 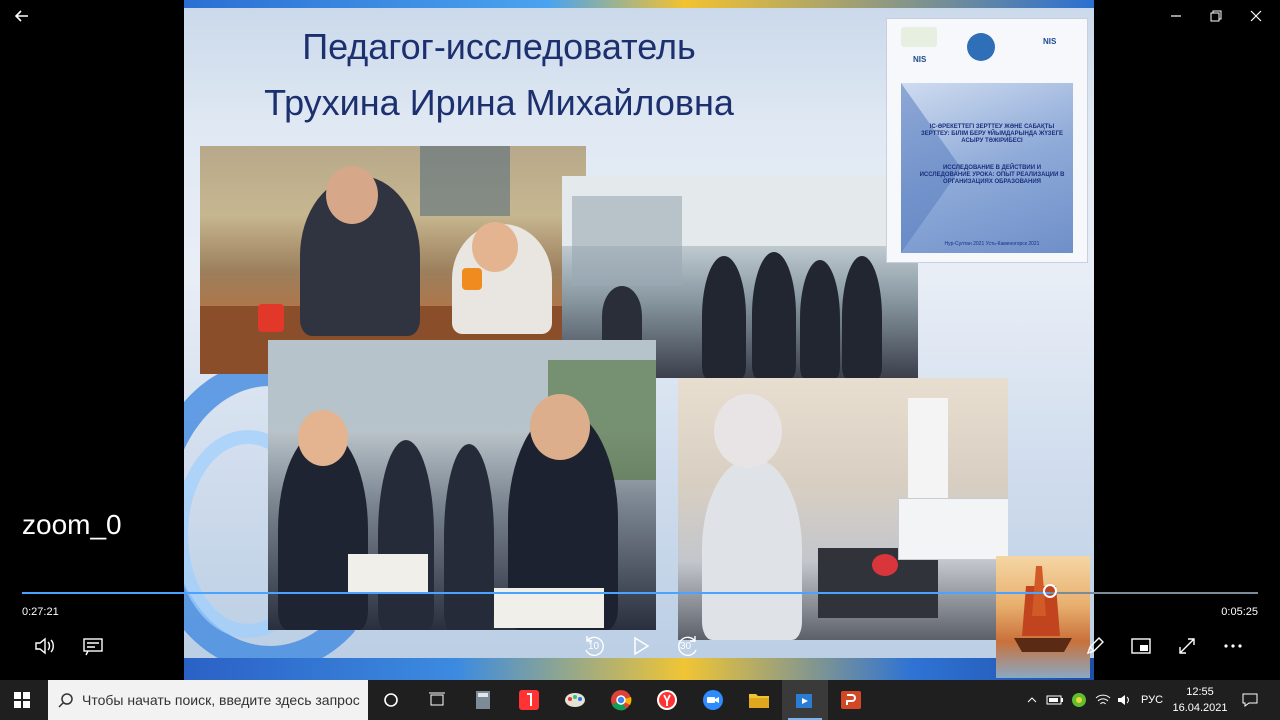 I want to click on minimize-icon, so click(x=1176, y=16).